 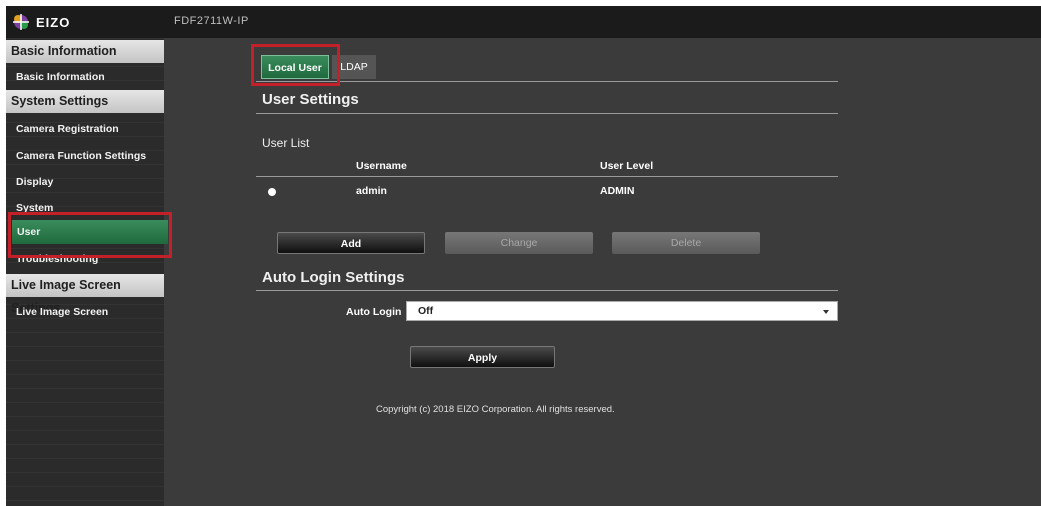 I want to click on logo-text: EIZO, so click(x=53, y=22).